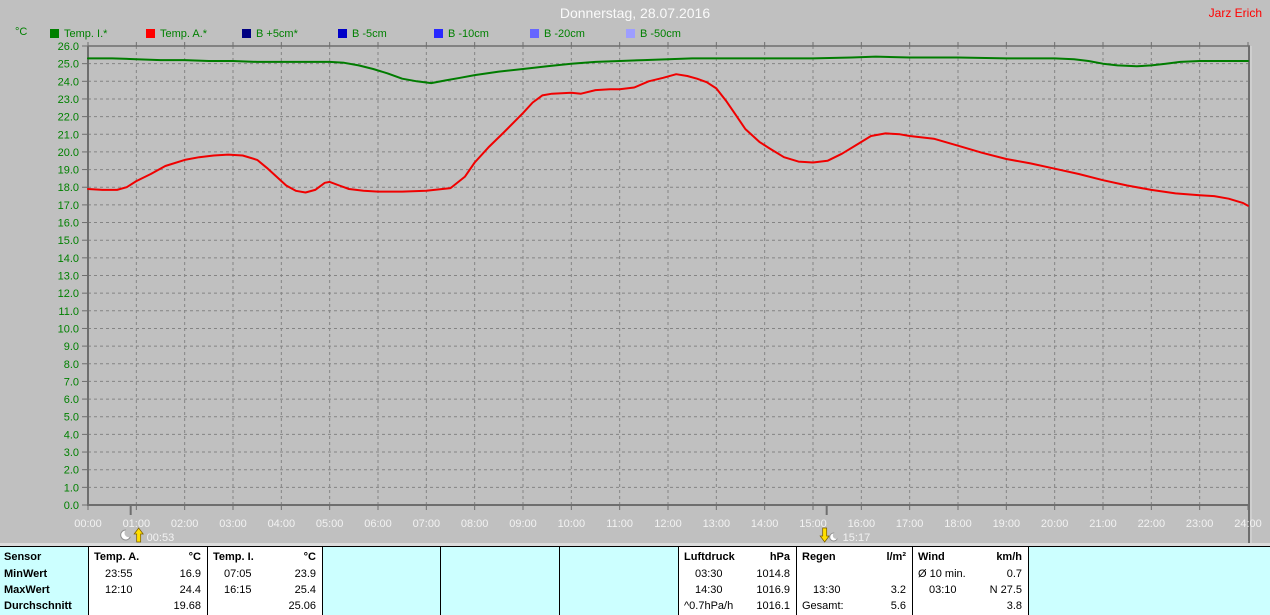 Image resolution: width=1270 pixels, height=615 pixels. What do you see at coordinates (896, 557) in the screenshot?
I see `table-column-unit: l/m²` at bounding box center [896, 557].